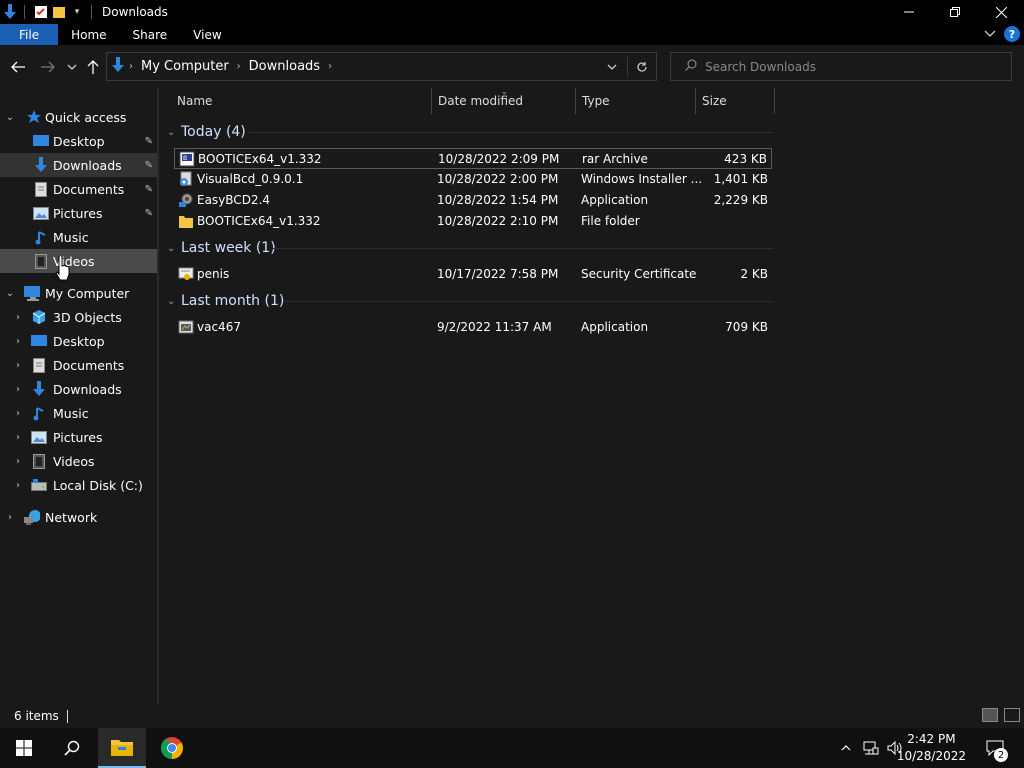 The width and height of the screenshot is (1024, 768). What do you see at coordinates (59, 12) in the screenshot?
I see `new-folder-icon` at bounding box center [59, 12].